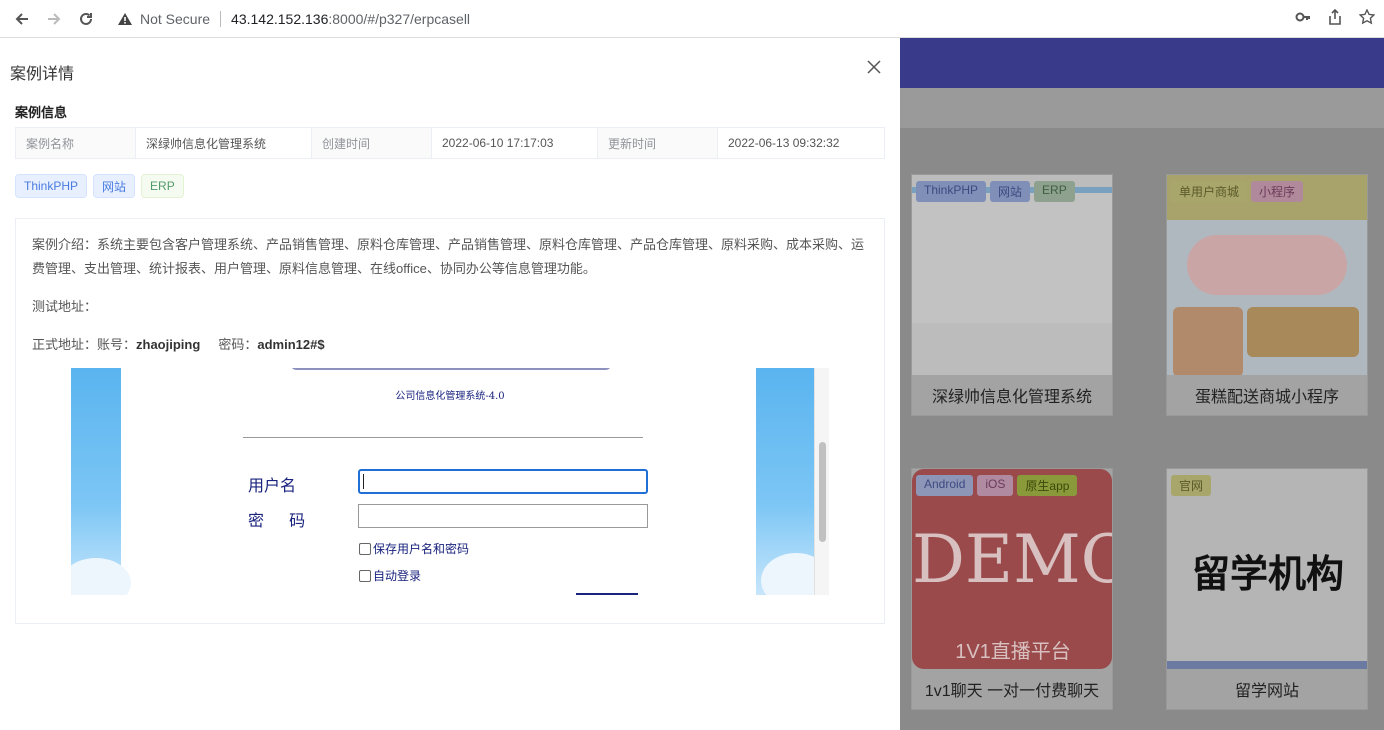  I want to click on embed-username-input, so click(503, 481).